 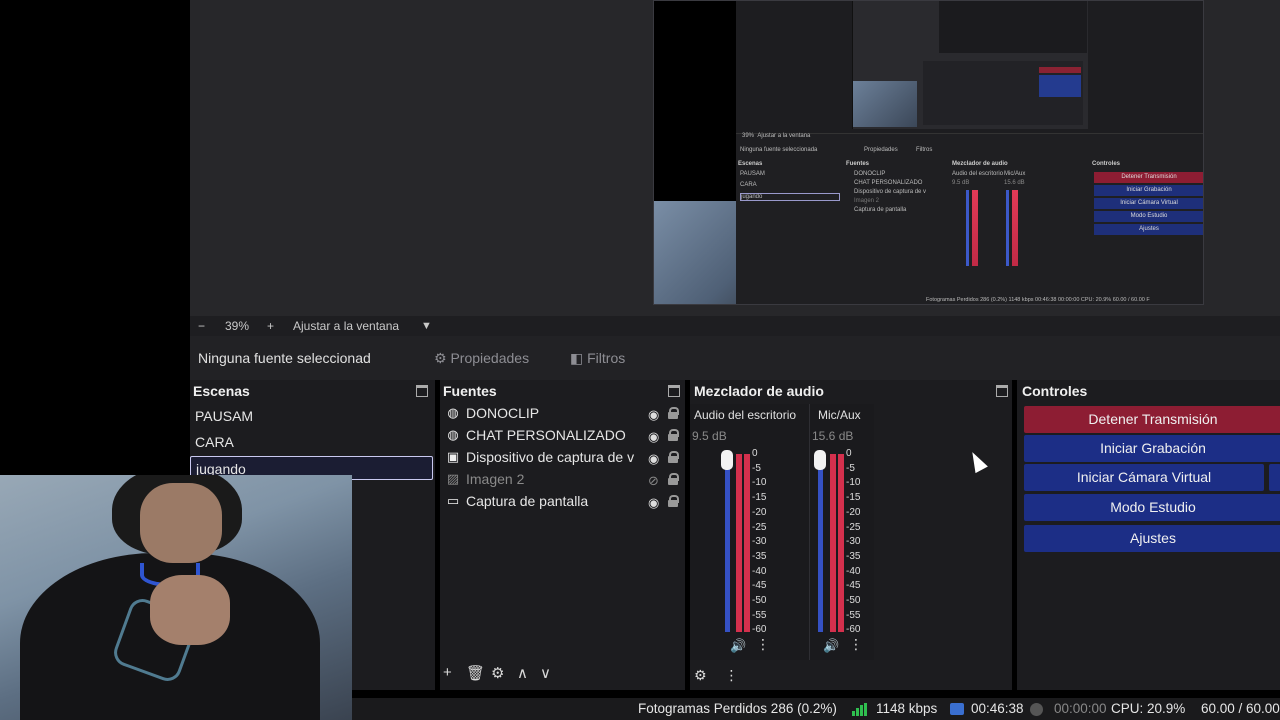 What do you see at coordinates (716, 675) in the screenshot?
I see `mixer-toolbar: ⚙ ⋮` at bounding box center [716, 675].